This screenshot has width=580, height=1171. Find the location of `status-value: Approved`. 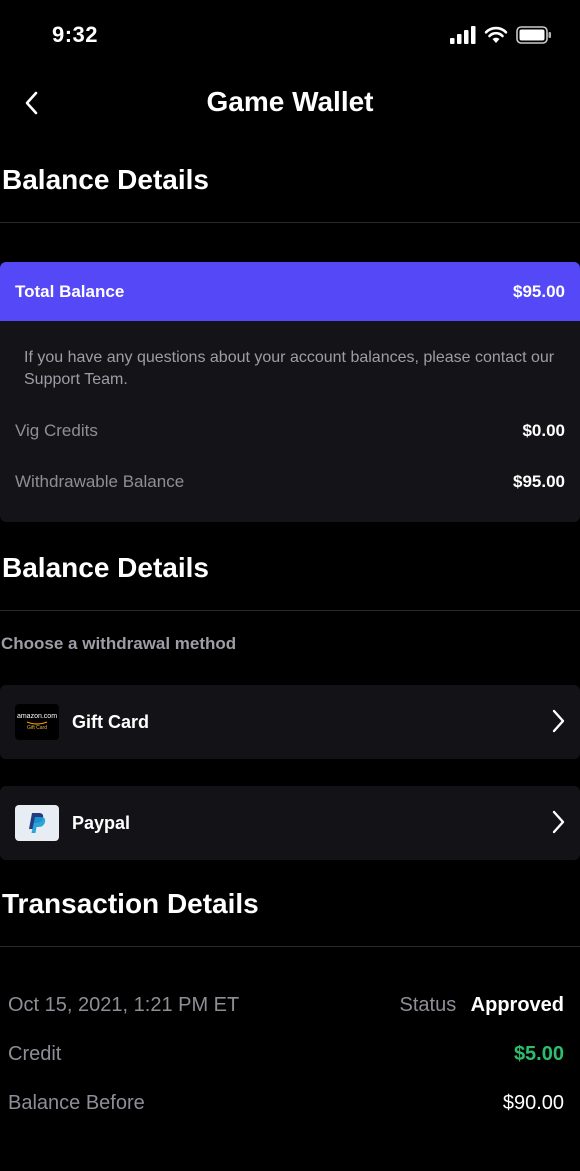

status-value: Approved is located at coordinates (517, 1005).